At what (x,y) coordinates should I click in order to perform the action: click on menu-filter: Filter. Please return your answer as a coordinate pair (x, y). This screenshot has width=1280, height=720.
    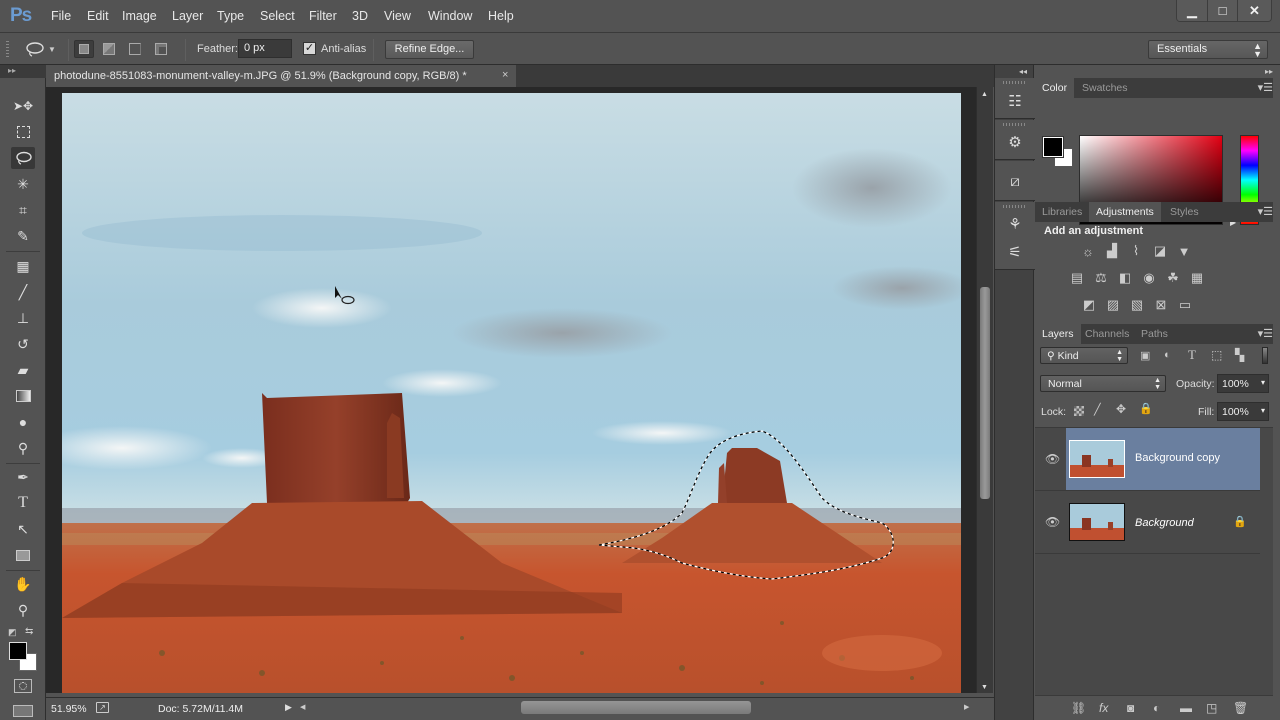
    Looking at the image, I should click on (323, 16).